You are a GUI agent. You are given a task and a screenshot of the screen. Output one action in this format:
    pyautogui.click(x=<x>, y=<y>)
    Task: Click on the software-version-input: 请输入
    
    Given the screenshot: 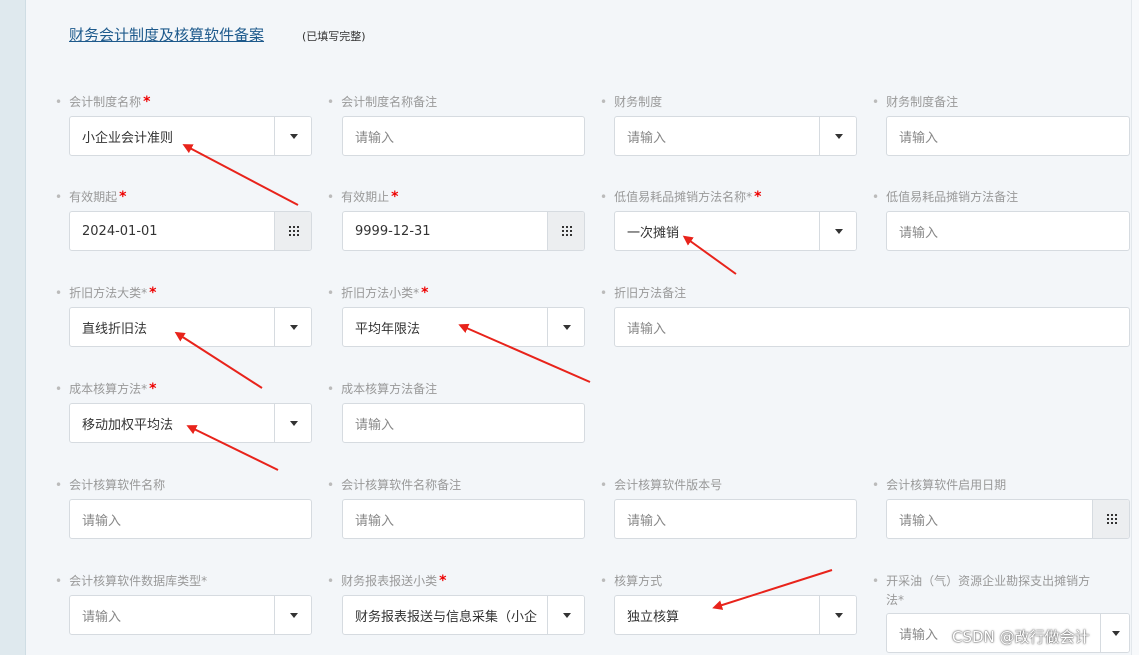 What is the action you would take?
    pyautogui.click(x=735, y=519)
    